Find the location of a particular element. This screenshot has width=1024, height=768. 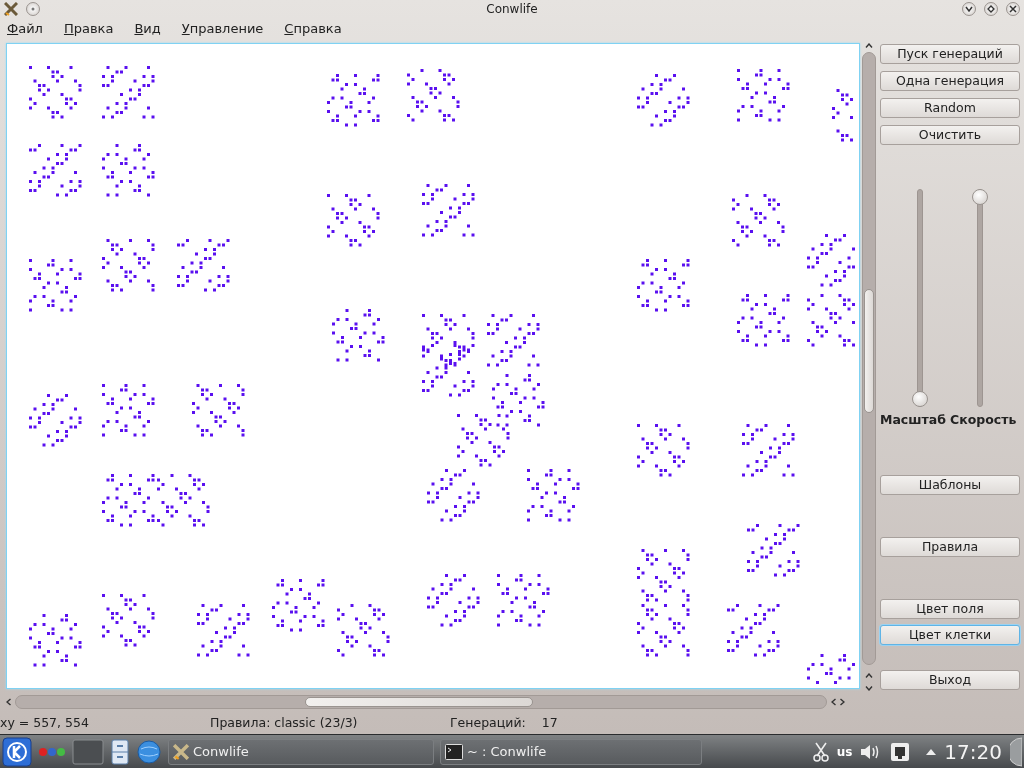

panel-button: Random is located at coordinates (950, 107).